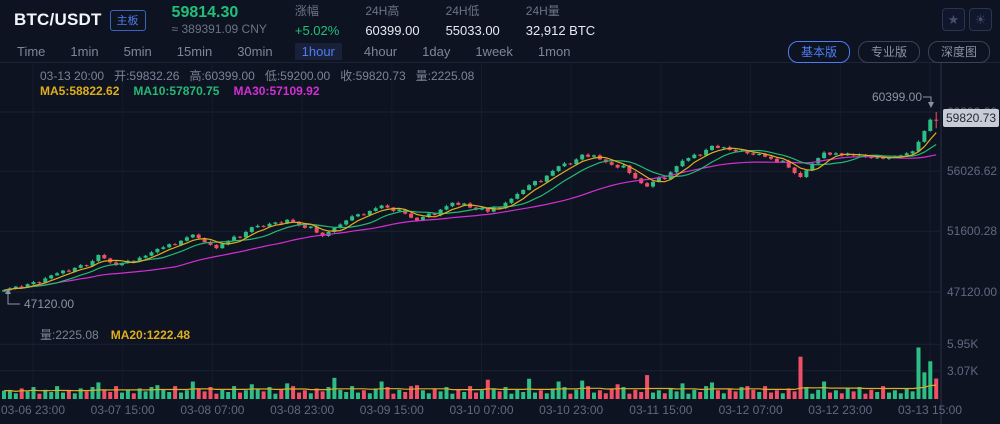  What do you see at coordinates (222, 76) in the screenshot?
I see `ohlc-item: 高:60399.00` at bounding box center [222, 76].